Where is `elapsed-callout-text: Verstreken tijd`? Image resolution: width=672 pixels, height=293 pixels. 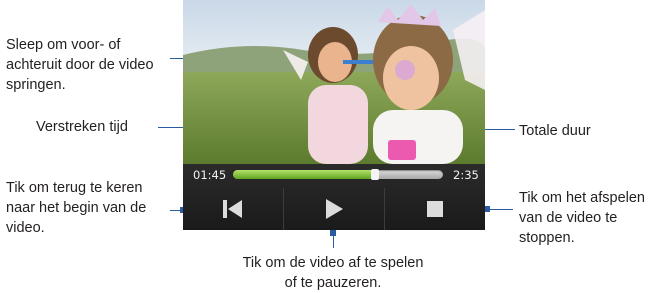 elapsed-callout-text: Verstreken tijd is located at coordinates (82, 127).